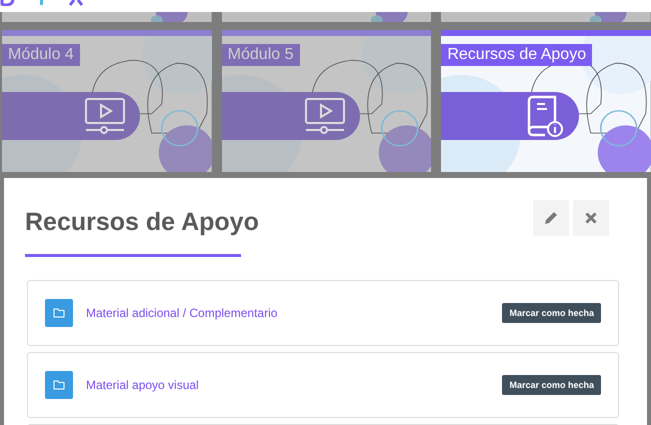 Image resolution: width=651 pixels, height=425 pixels. Describe the element at coordinates (516, 55) in the screenshot. I see `card-title: Recursos de Apoyo` at that location.